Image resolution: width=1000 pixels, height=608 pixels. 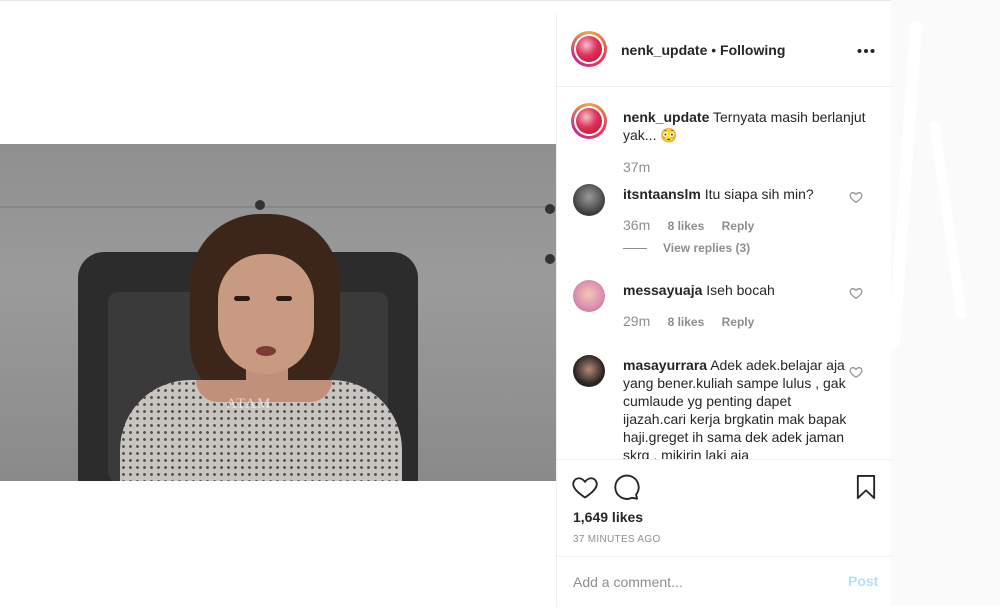 I want to click on post-button: Post, so click(x=863, y=581).